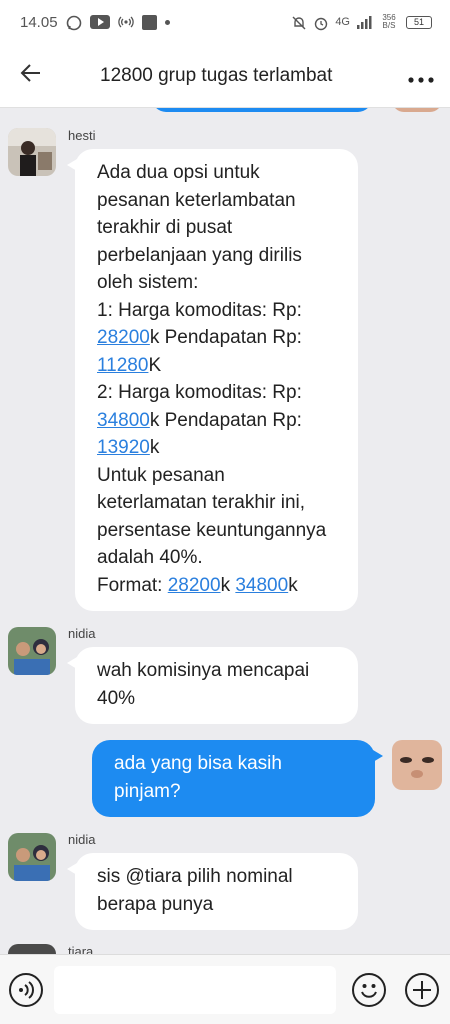 Image resolution: width=450 pixels, height=1024 pixels. I want to click on message-line: 2: Harga komoditas: Rp:, so click(218, 393).